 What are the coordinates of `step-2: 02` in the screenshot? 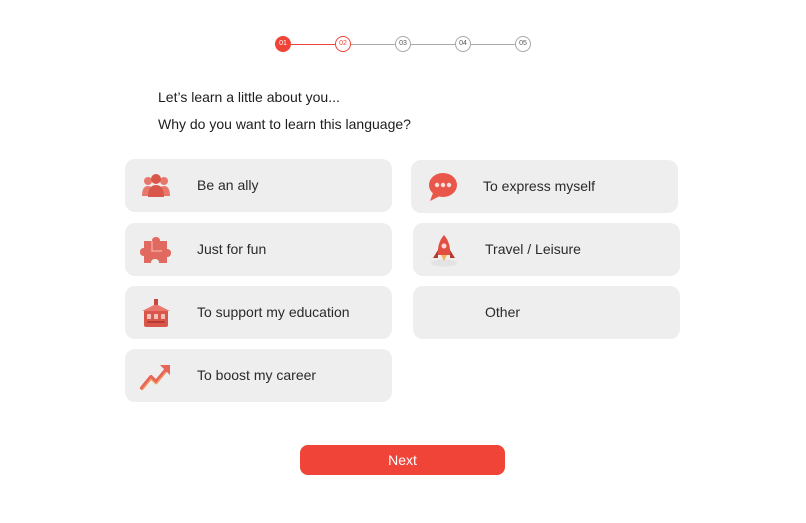 It's located at (343, 44).